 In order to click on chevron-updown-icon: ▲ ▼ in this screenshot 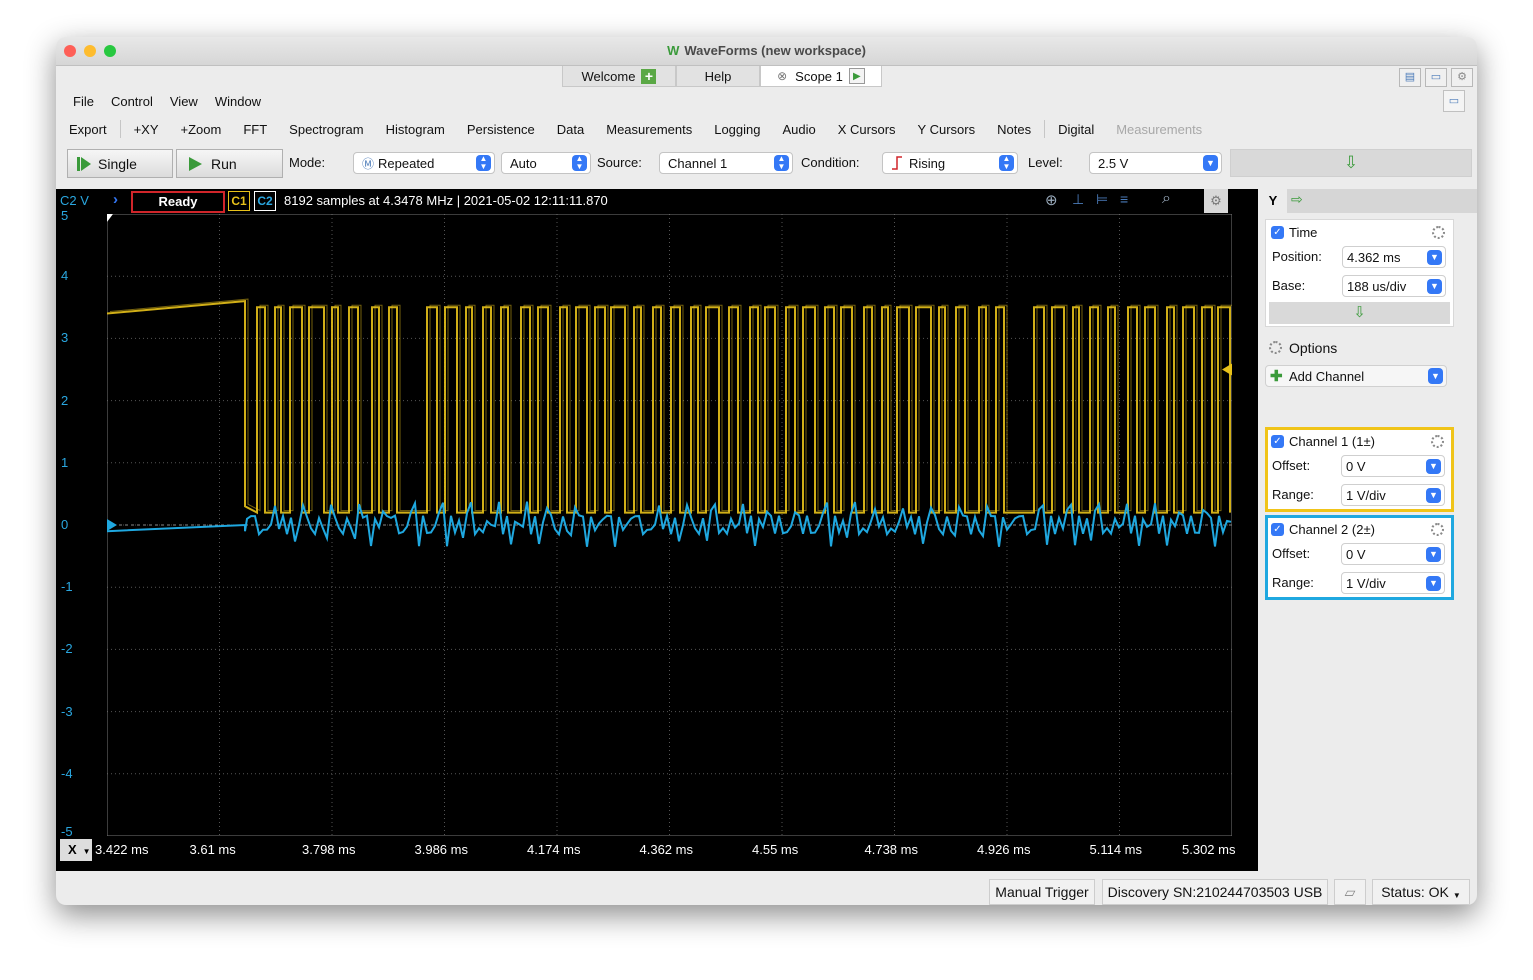, I will do `click(483, 163)`.